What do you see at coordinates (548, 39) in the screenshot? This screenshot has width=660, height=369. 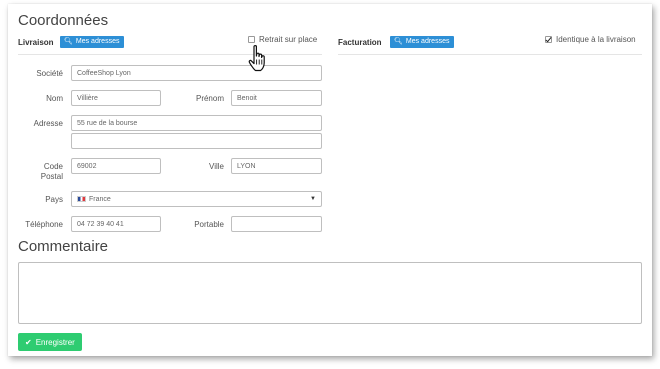 I see `same-as-delivery-checkbox` at bounding box center [548, 39].